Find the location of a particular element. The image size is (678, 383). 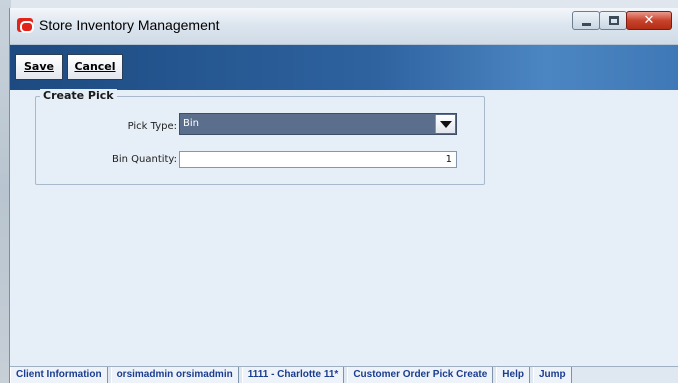

minimize-button is located at coordinates (586, 20).